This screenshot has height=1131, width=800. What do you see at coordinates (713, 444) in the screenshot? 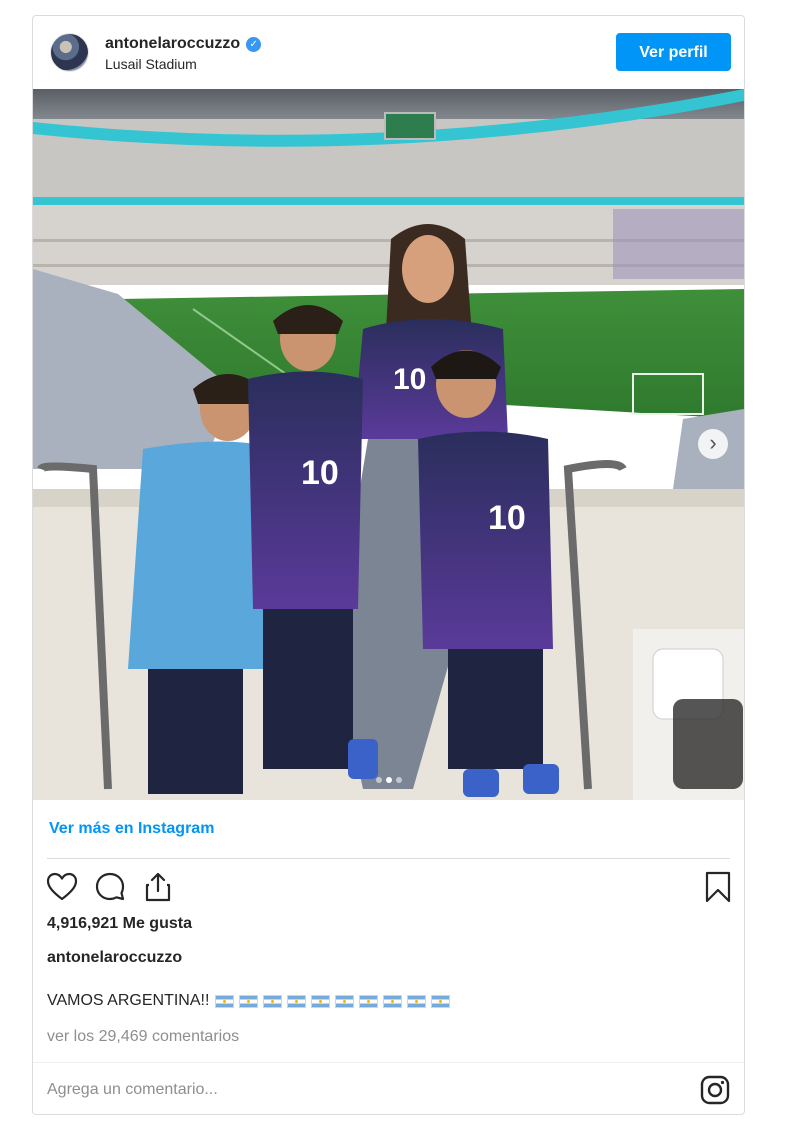
I see `chevron-right-icon: ›` at bounding box center [713, 444].